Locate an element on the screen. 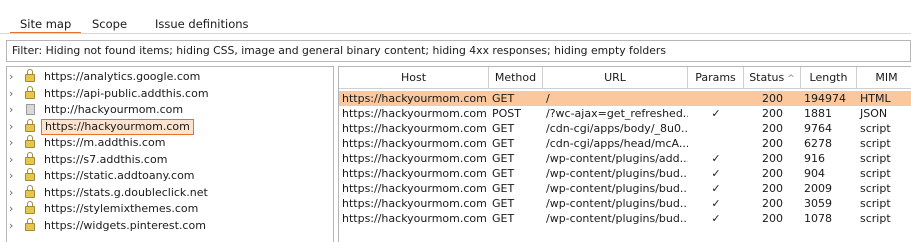 This screenshot has height=242, width=911. column-header-url: URL is located at coordinates (615, 78).